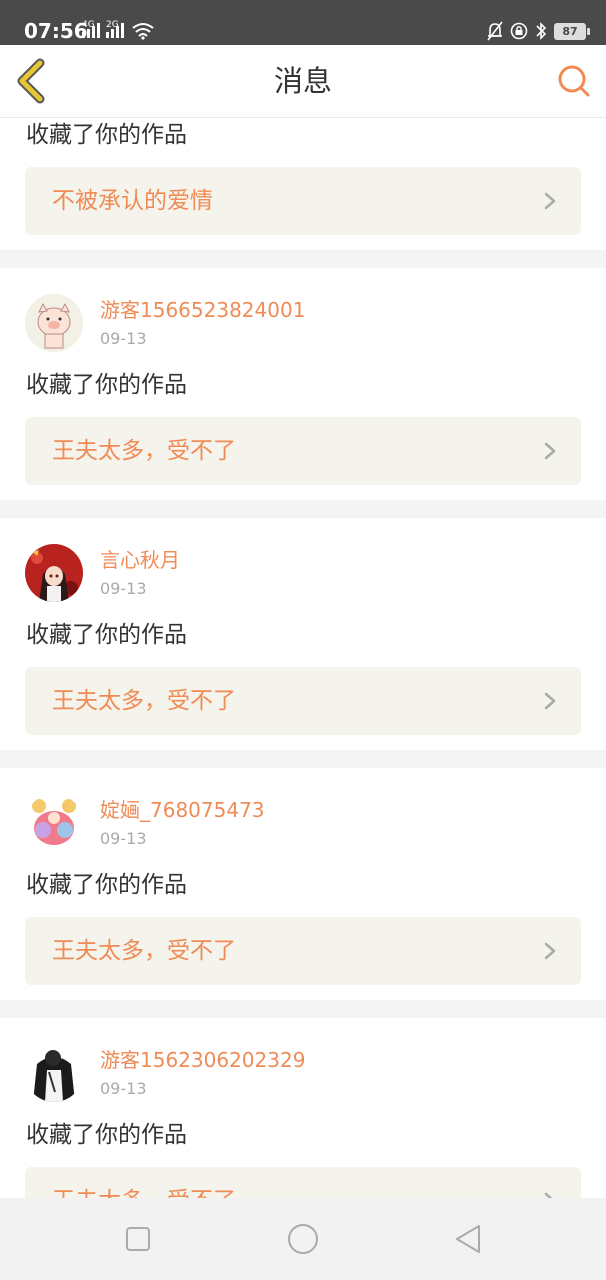 The image size is (606, 1280). What do you see at coordinates (574, 81) in the screenshot?
I see `search-icon` at bounding box center [574, 81].